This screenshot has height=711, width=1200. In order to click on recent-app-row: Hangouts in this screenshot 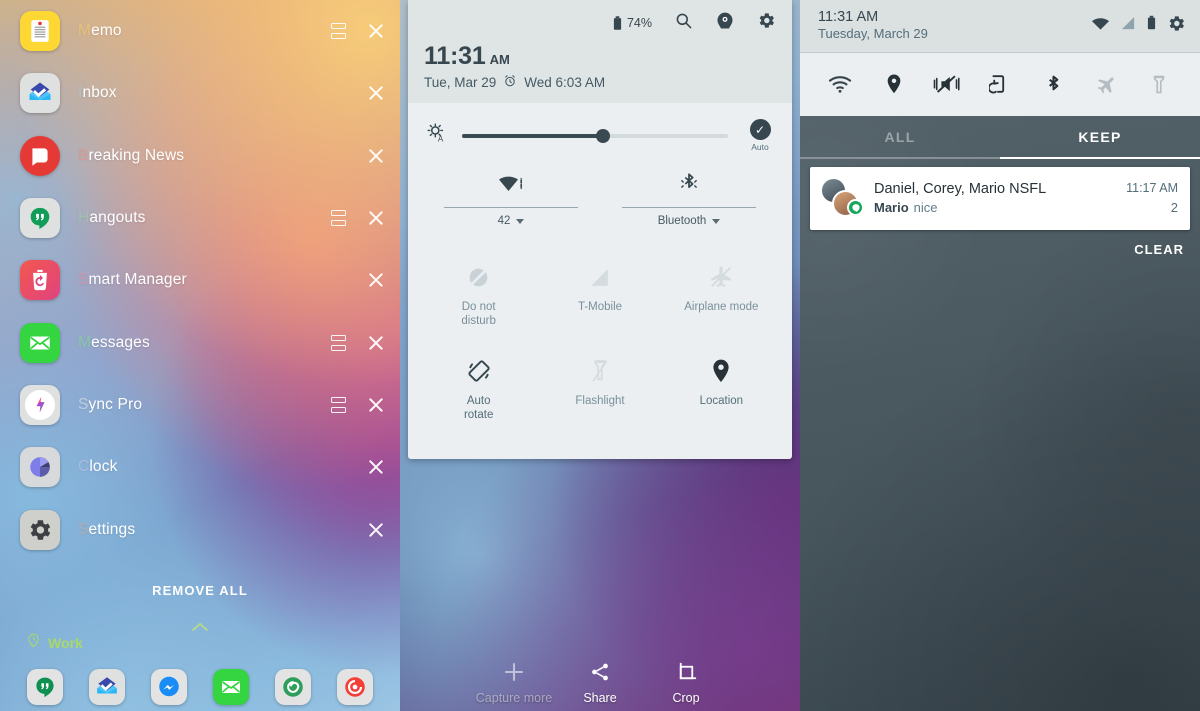, I will do `click(200, 218)`.